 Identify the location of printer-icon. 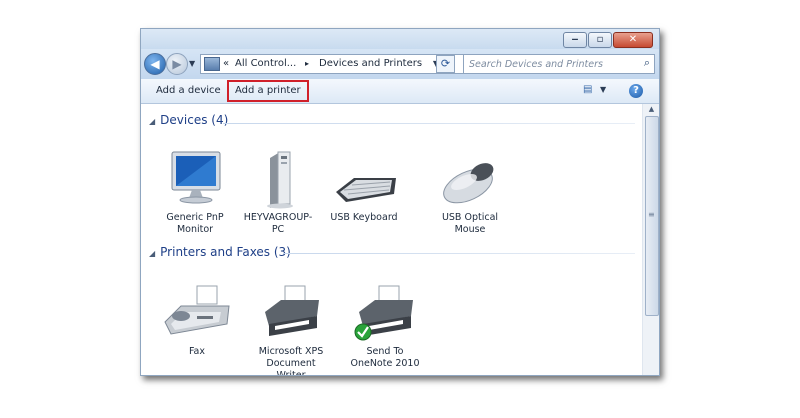
(291, 313).